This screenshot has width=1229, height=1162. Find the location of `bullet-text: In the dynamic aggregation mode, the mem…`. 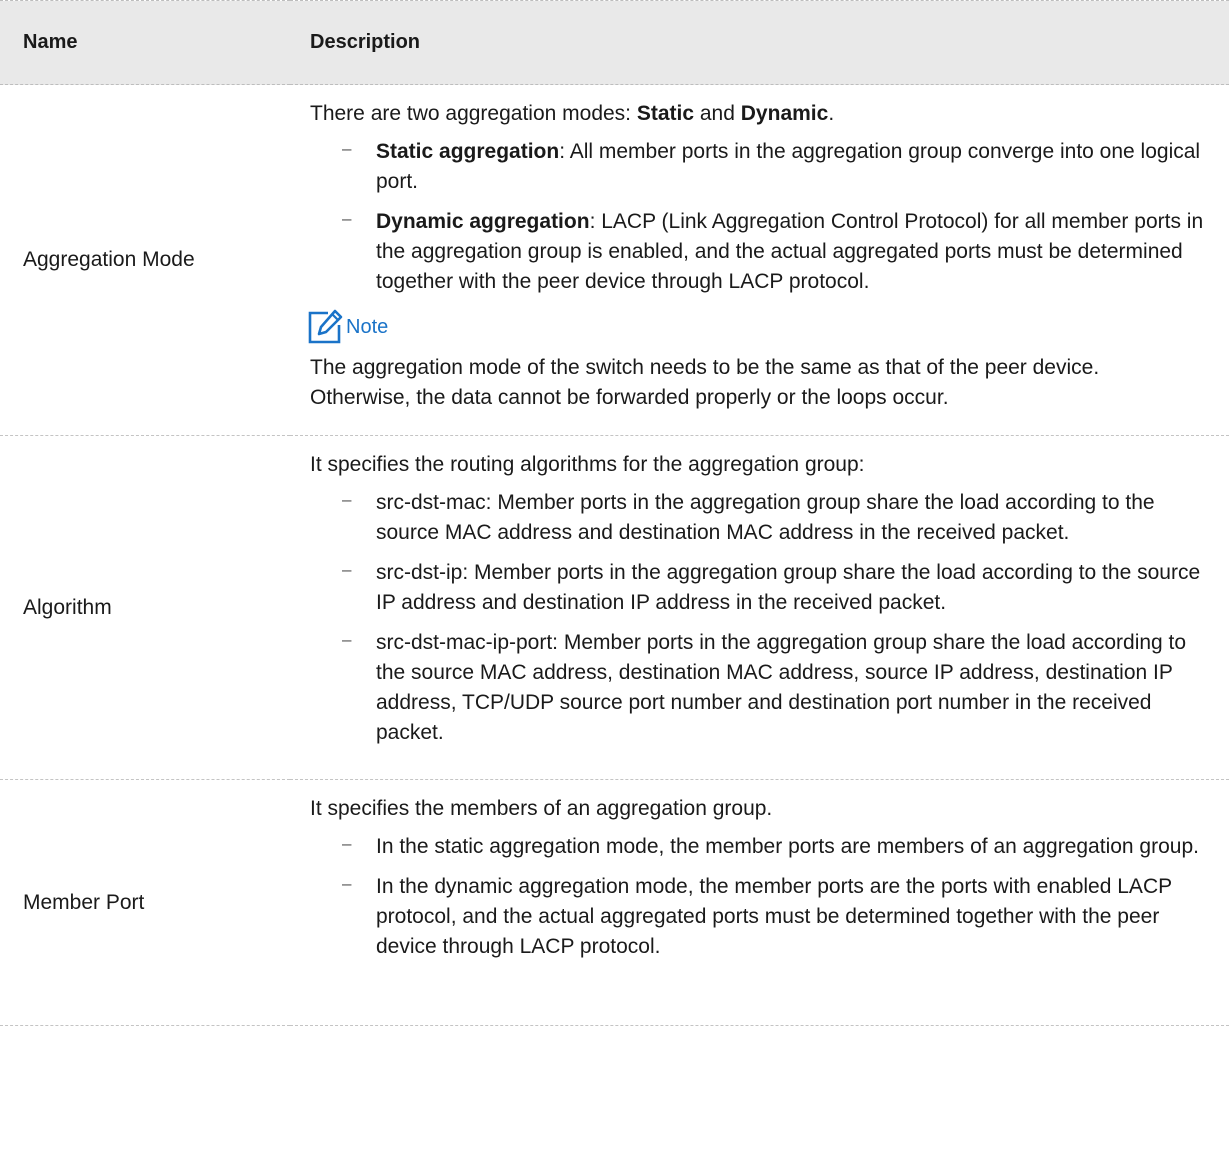

bullet-text: In the dynamic aggregation mode, the mem… is located at coordinates (774, 916).